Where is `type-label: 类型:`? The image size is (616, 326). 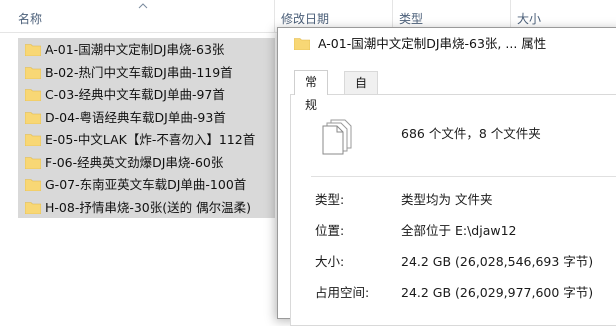
type-label: 类型: is located at coordinates (330, 199).